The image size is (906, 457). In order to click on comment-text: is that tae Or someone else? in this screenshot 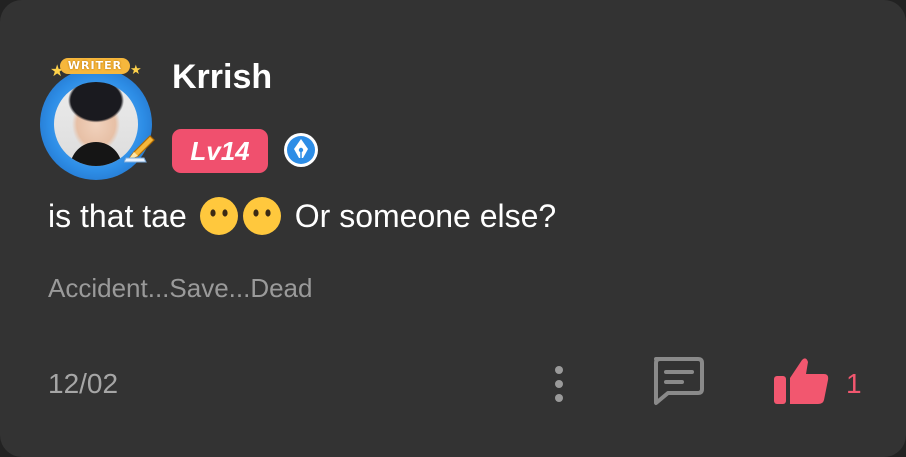, I will do `click(302, 216)`.